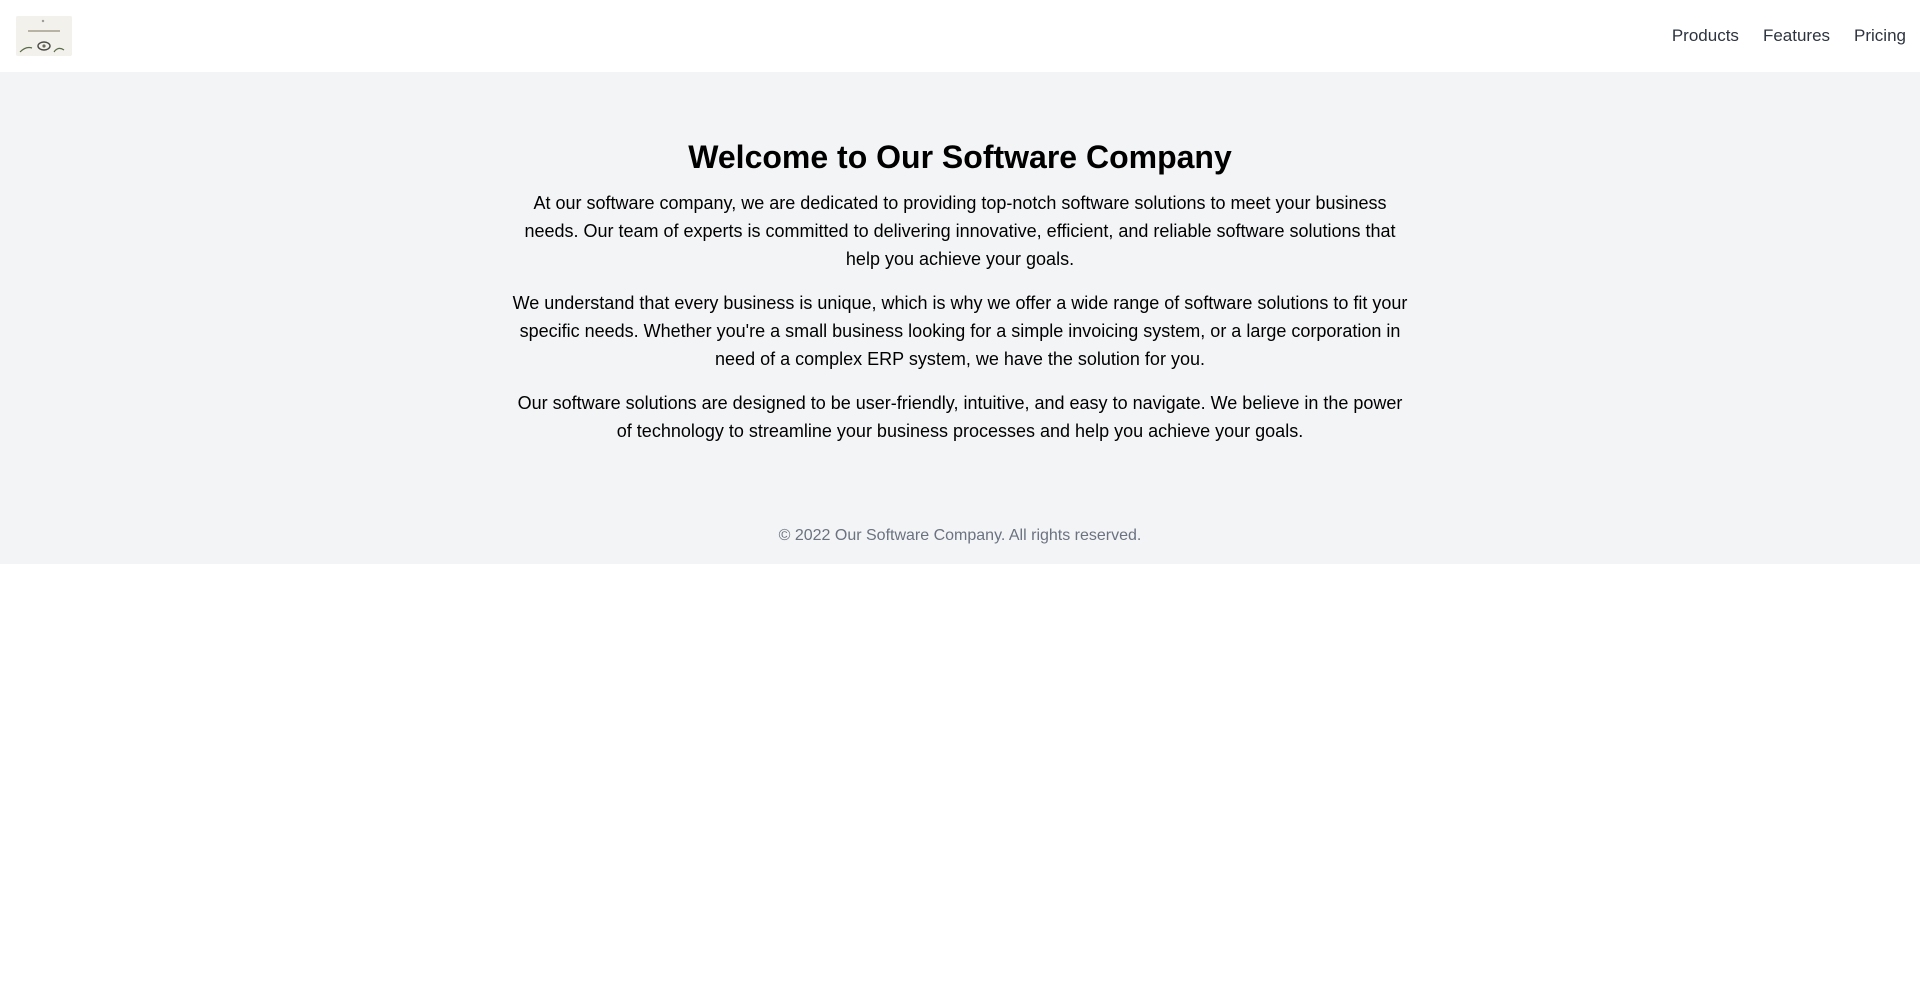 The image size is (1920, 995). I want to click on nav-link-products: Products, so click(1705, 36).